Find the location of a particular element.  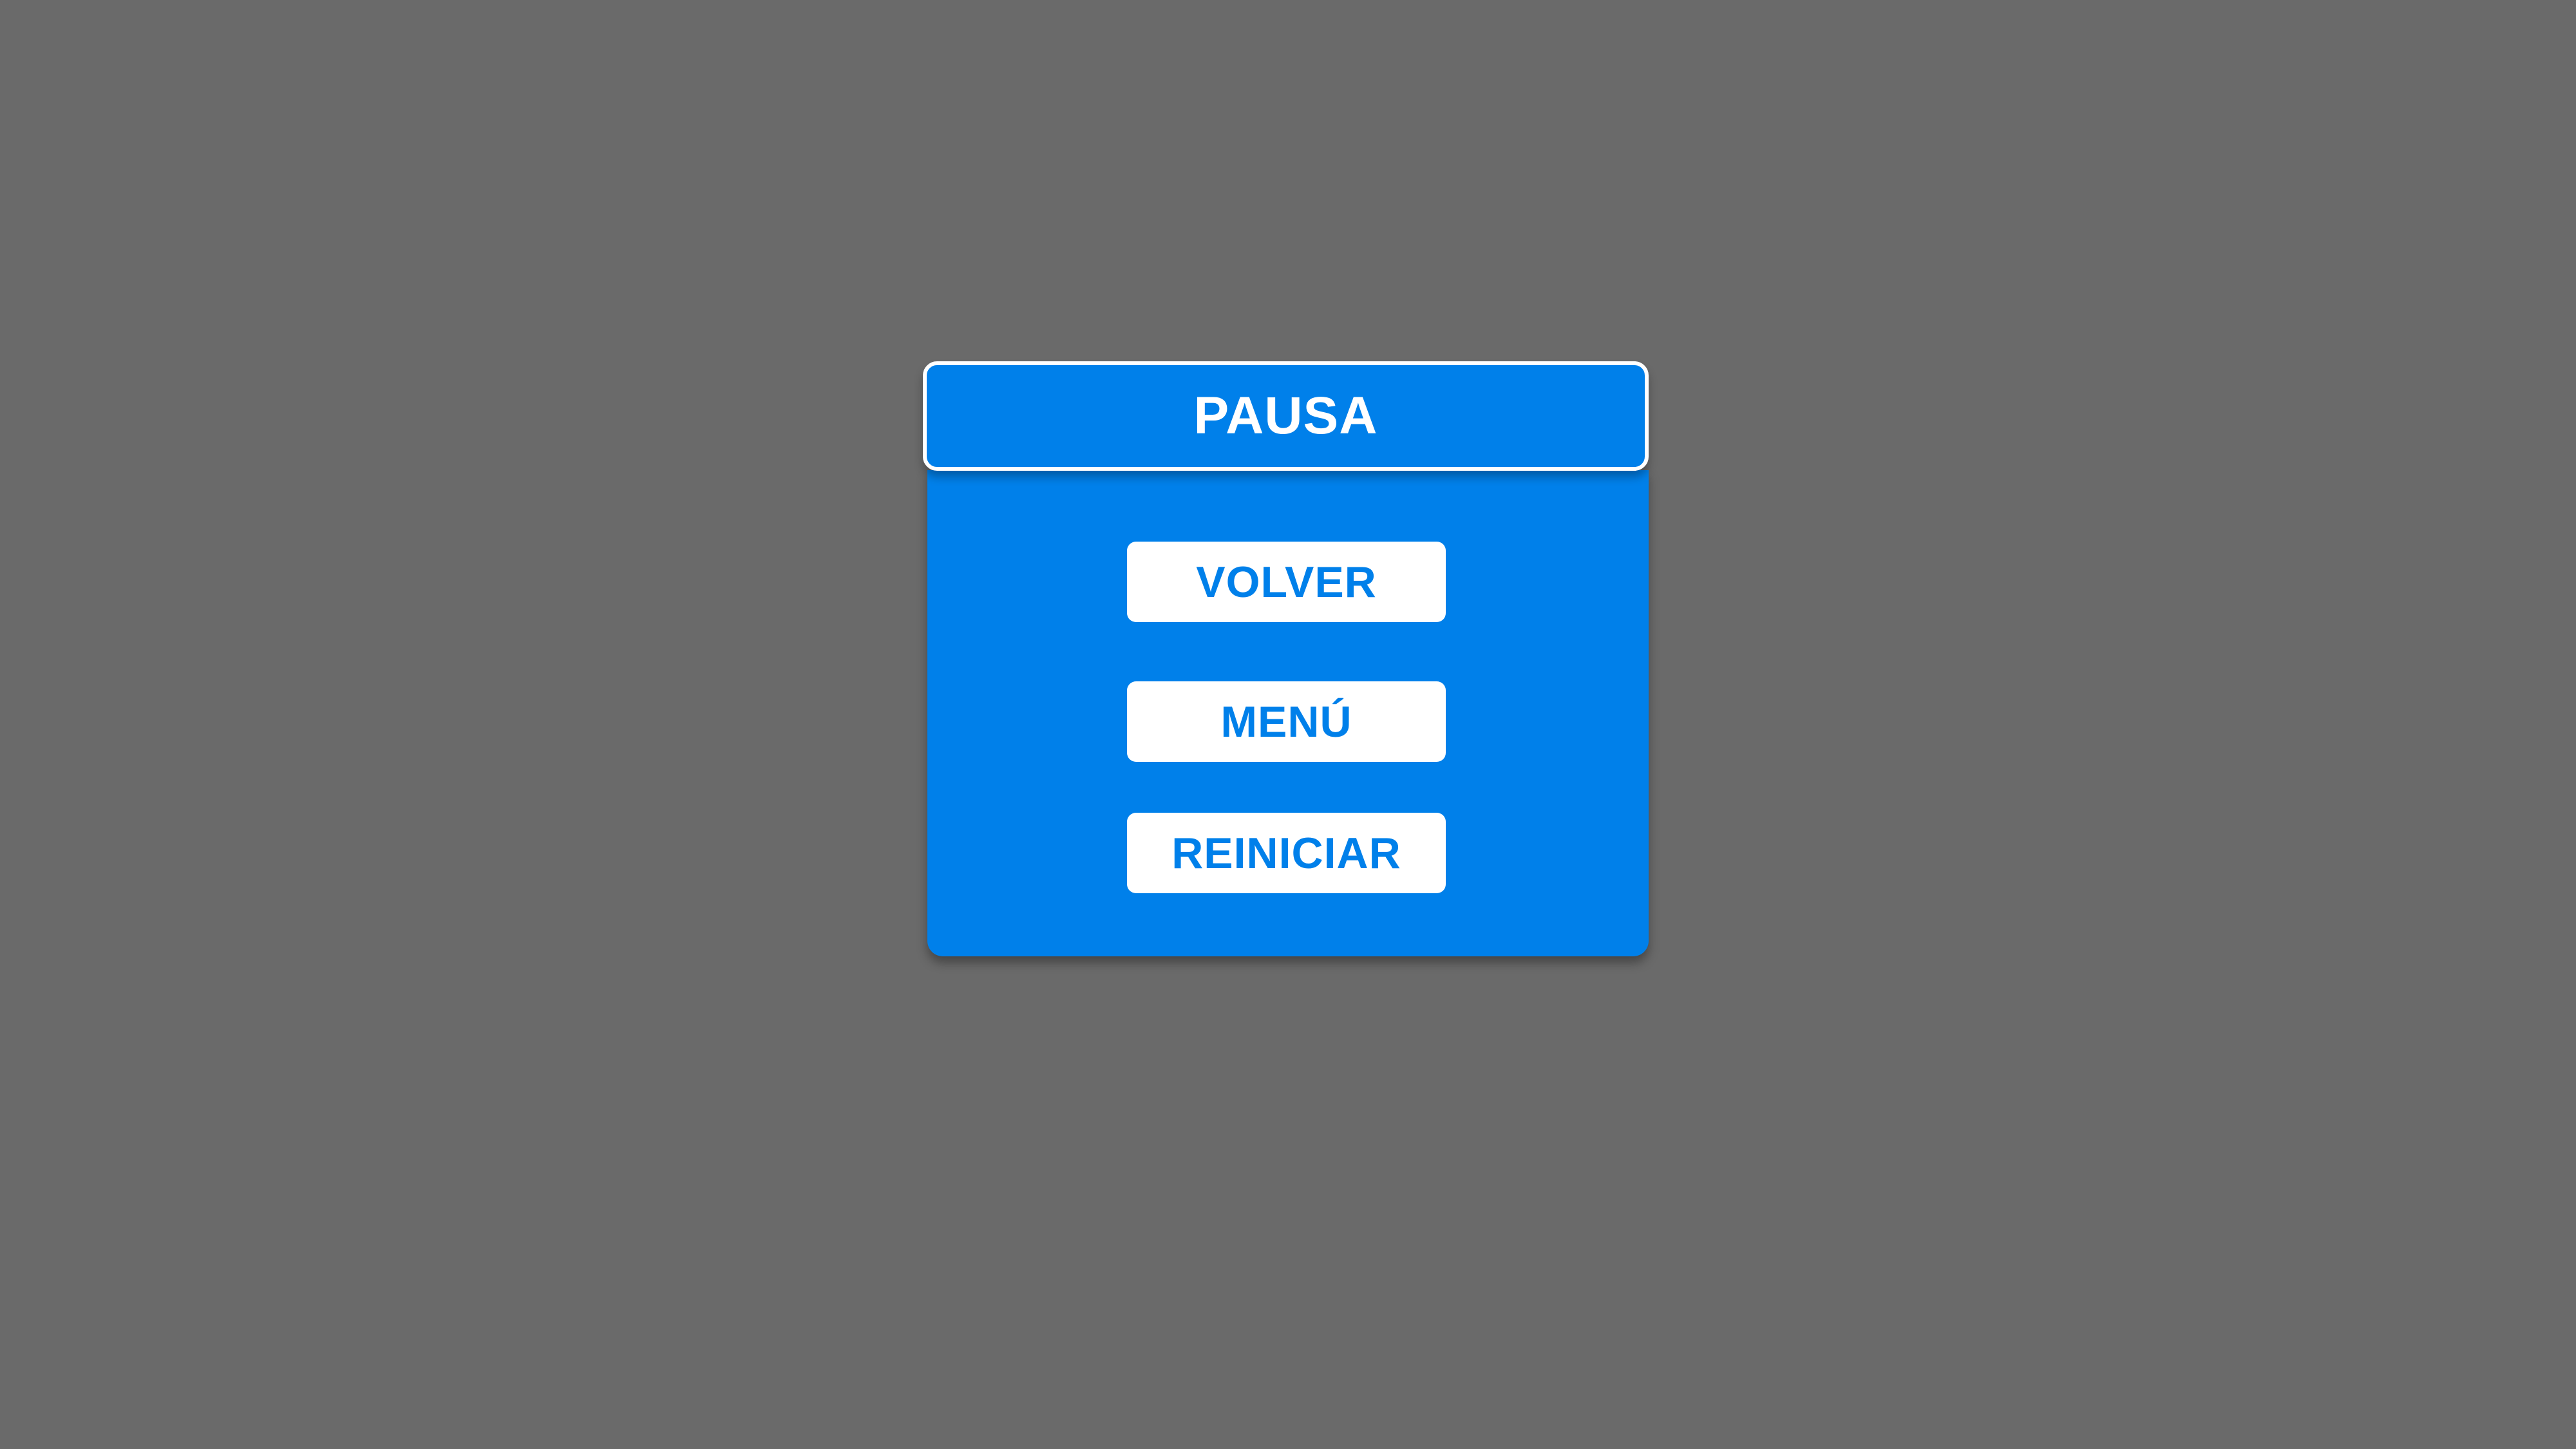

restart-button: REINICIAR is located at coordinates (1287, 853).